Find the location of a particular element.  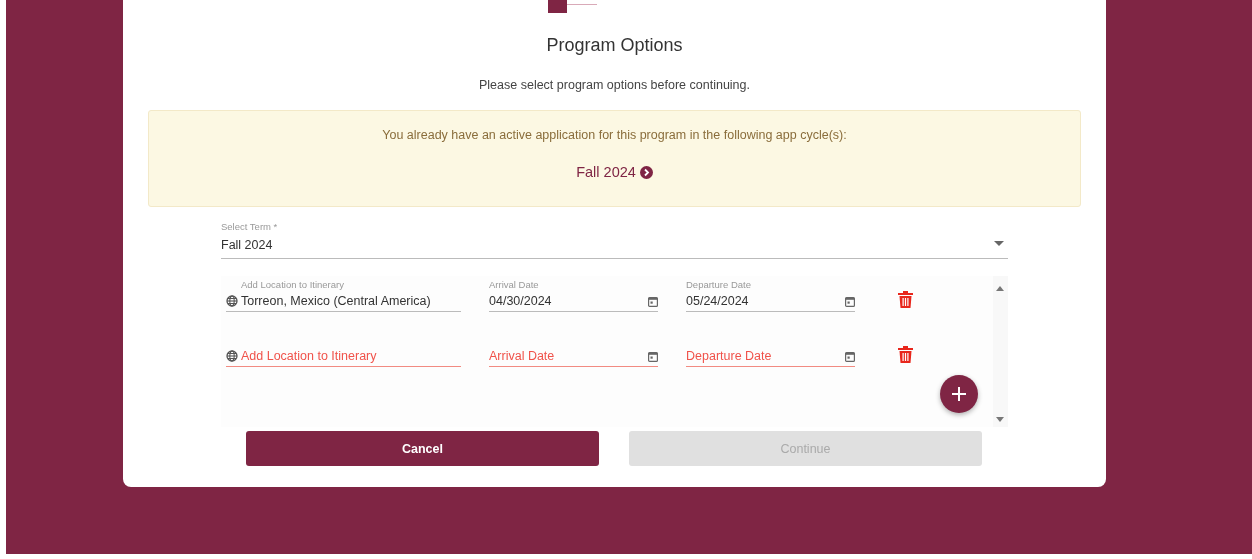

date-field: Arrival Date is located at coordinates (573, 358).